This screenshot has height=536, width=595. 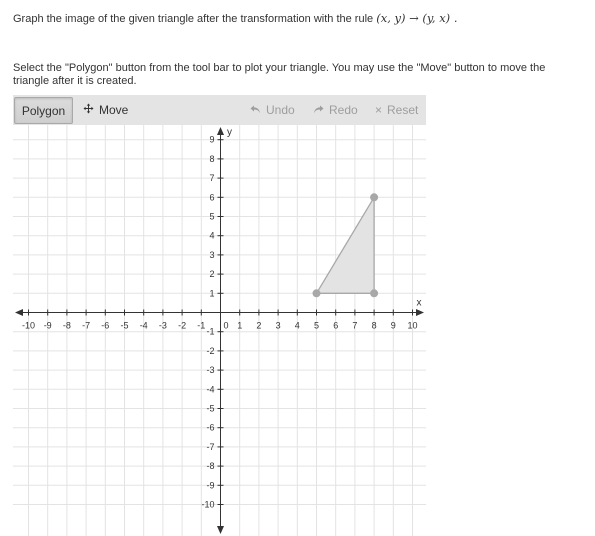 What do you see at coordinates (211, 217) in the screenshot?
I see `y-tick-label: 5` at bounding box center [211, 217].